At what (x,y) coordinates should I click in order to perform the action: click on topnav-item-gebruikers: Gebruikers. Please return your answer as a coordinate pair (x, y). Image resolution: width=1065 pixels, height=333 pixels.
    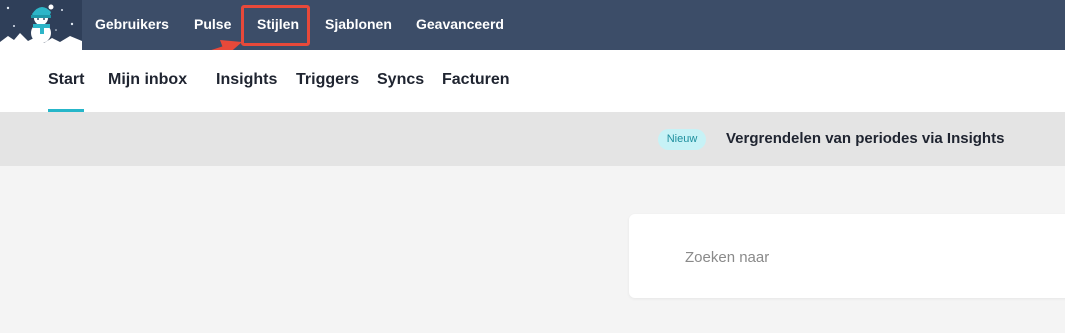
    Looking at the image, I should click on (132, 24).